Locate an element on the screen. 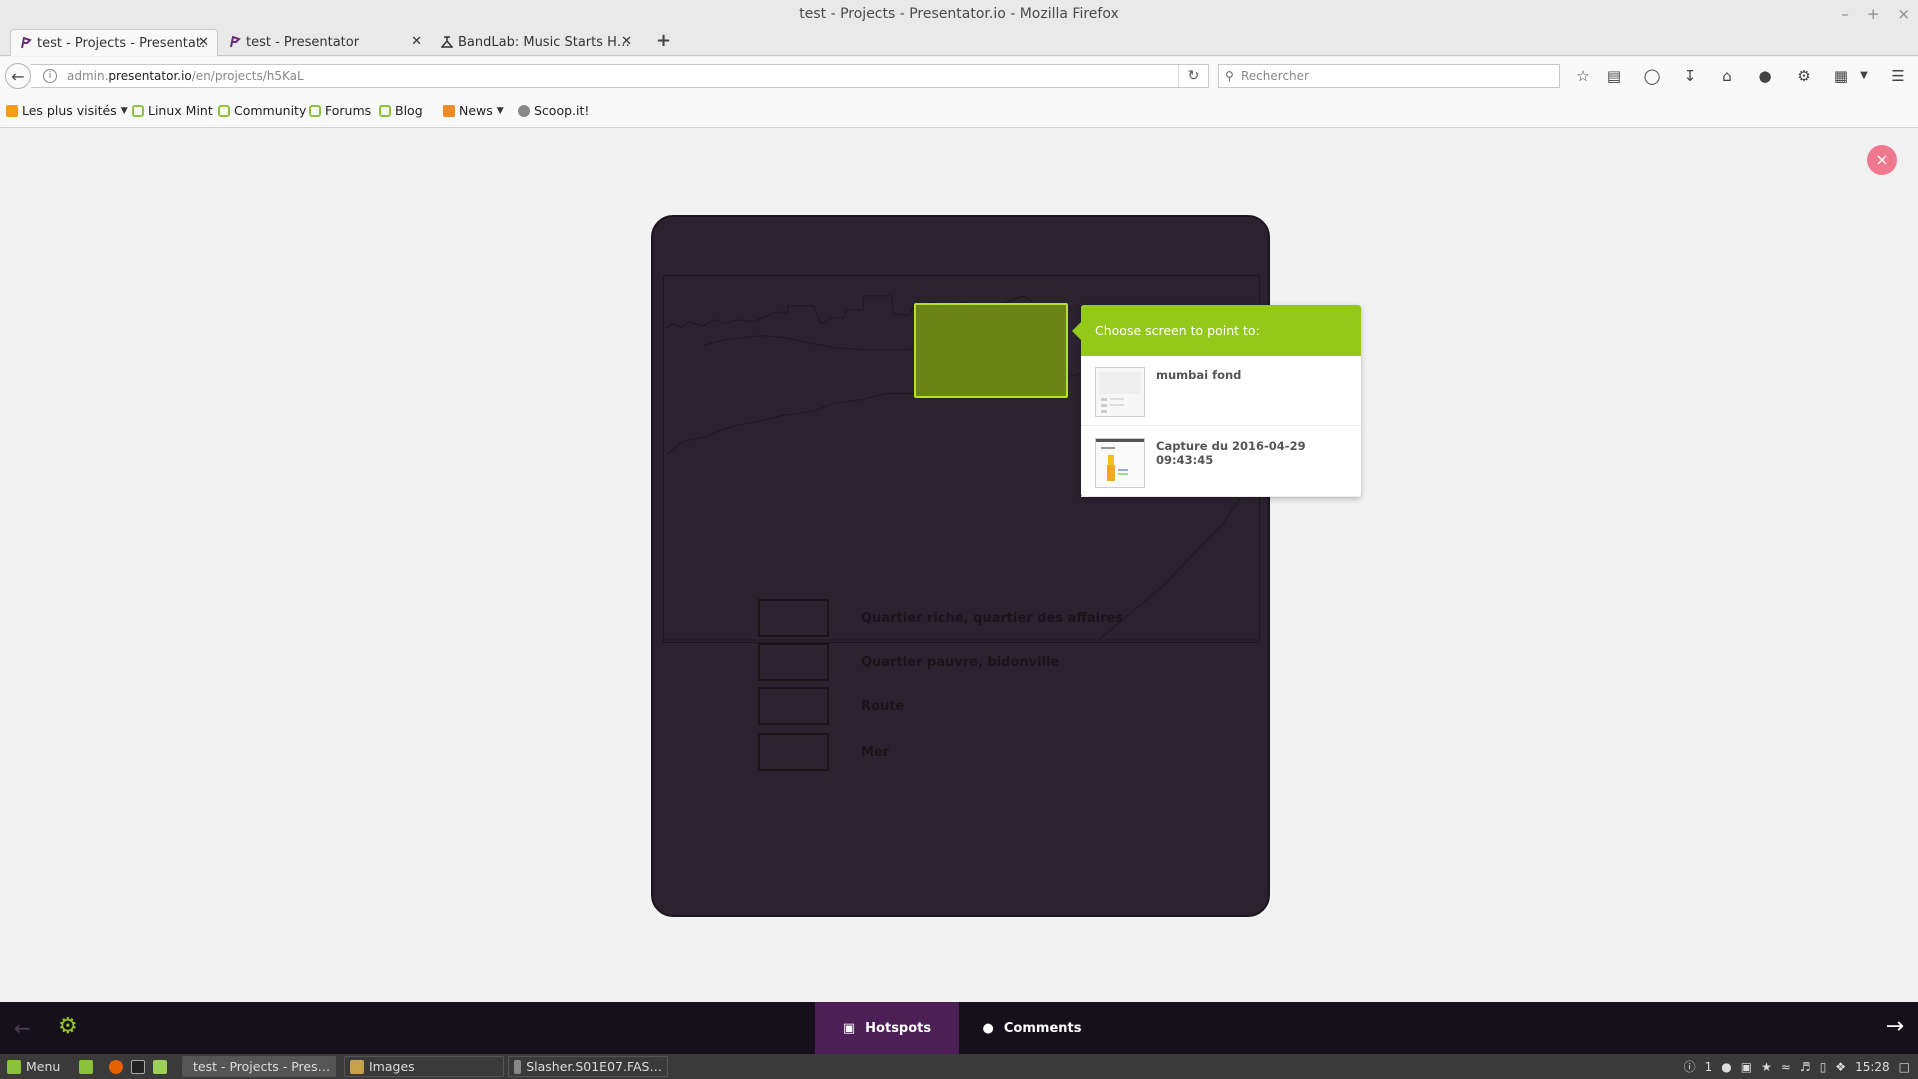 The image size is (1918, 1079). bookmark-label: Les plus visités is located at coordinates (69, 110).